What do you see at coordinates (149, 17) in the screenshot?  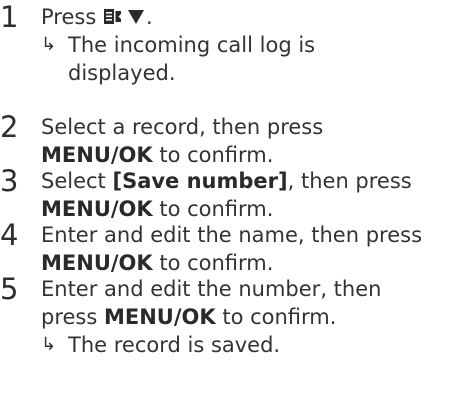 I see `step-text-suffix: .` at bounding box center [149, 17].